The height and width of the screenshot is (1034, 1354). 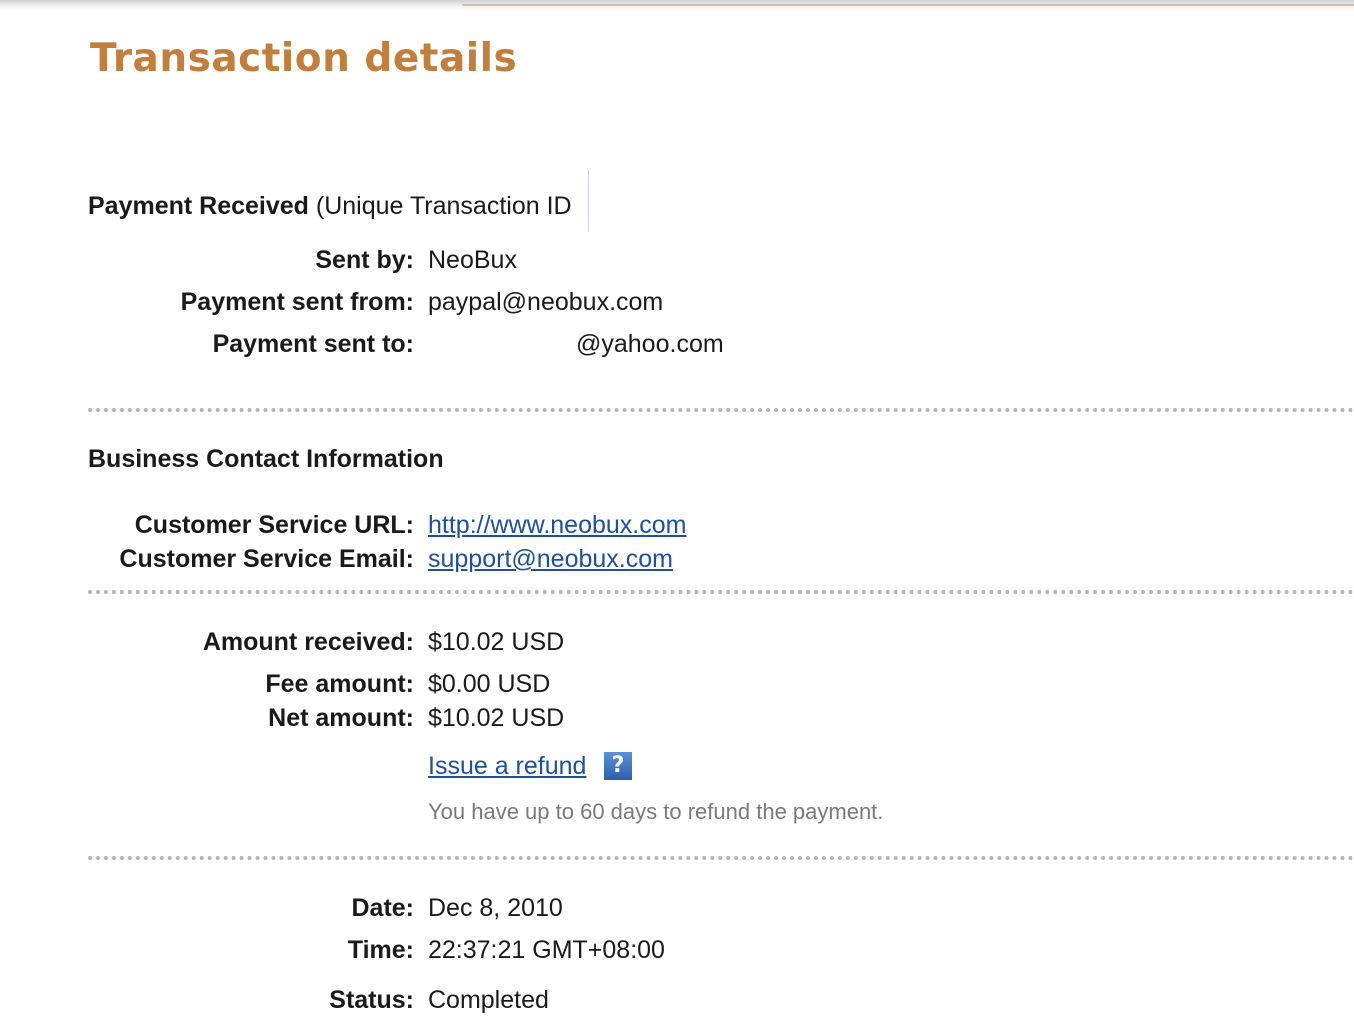 What do you see at coordinates (618, 766) in the screenshot?
I see `question-mark-icon: ?` at bounding box center [618, 766].